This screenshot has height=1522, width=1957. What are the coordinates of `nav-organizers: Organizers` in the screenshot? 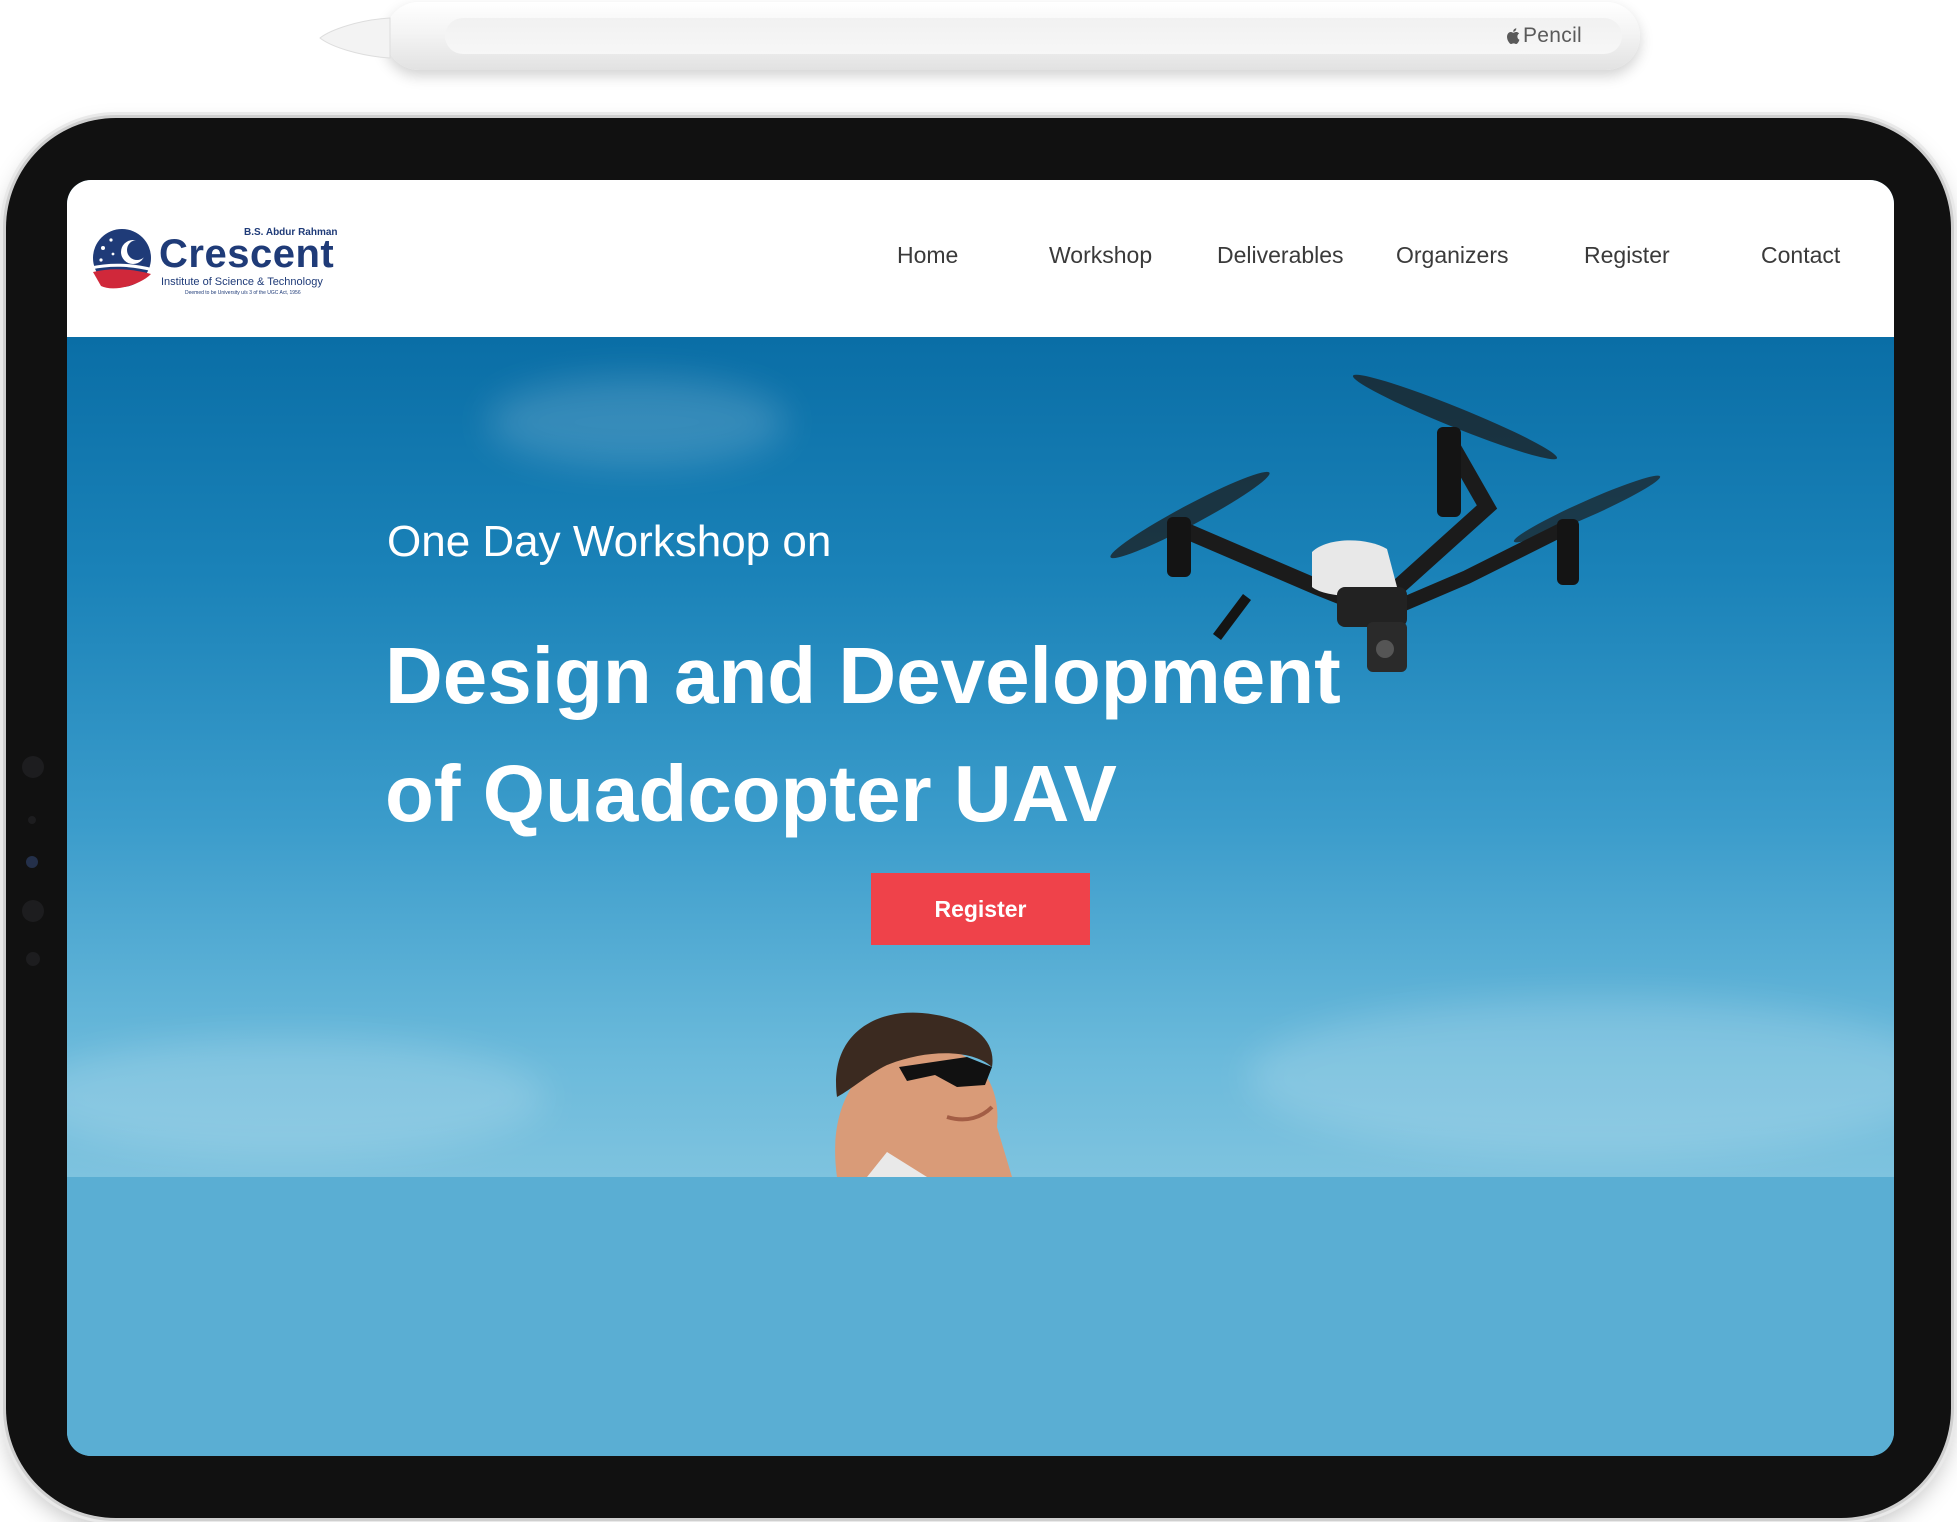 It's located at (1452, 255).